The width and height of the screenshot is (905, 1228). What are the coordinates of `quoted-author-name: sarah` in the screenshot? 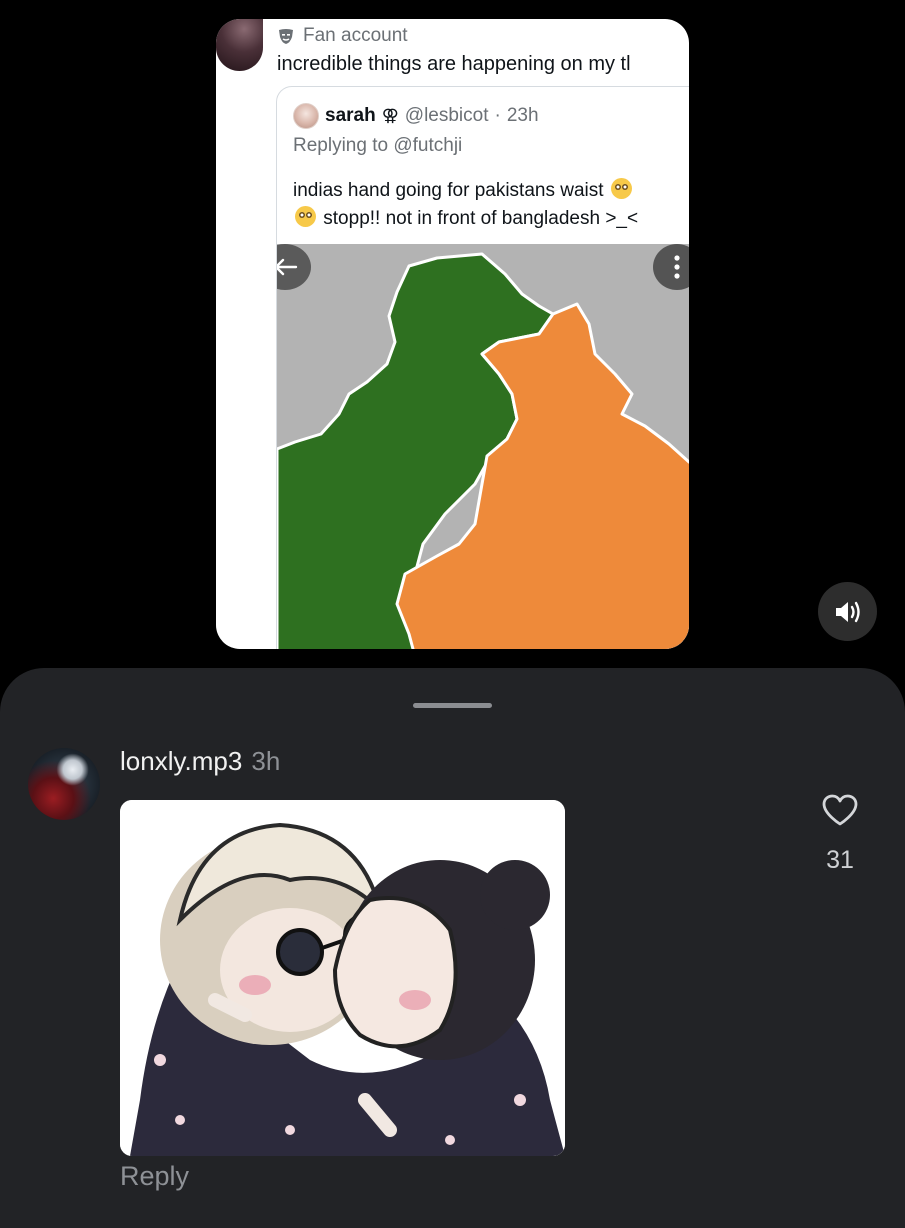 It's located at (350, 116).